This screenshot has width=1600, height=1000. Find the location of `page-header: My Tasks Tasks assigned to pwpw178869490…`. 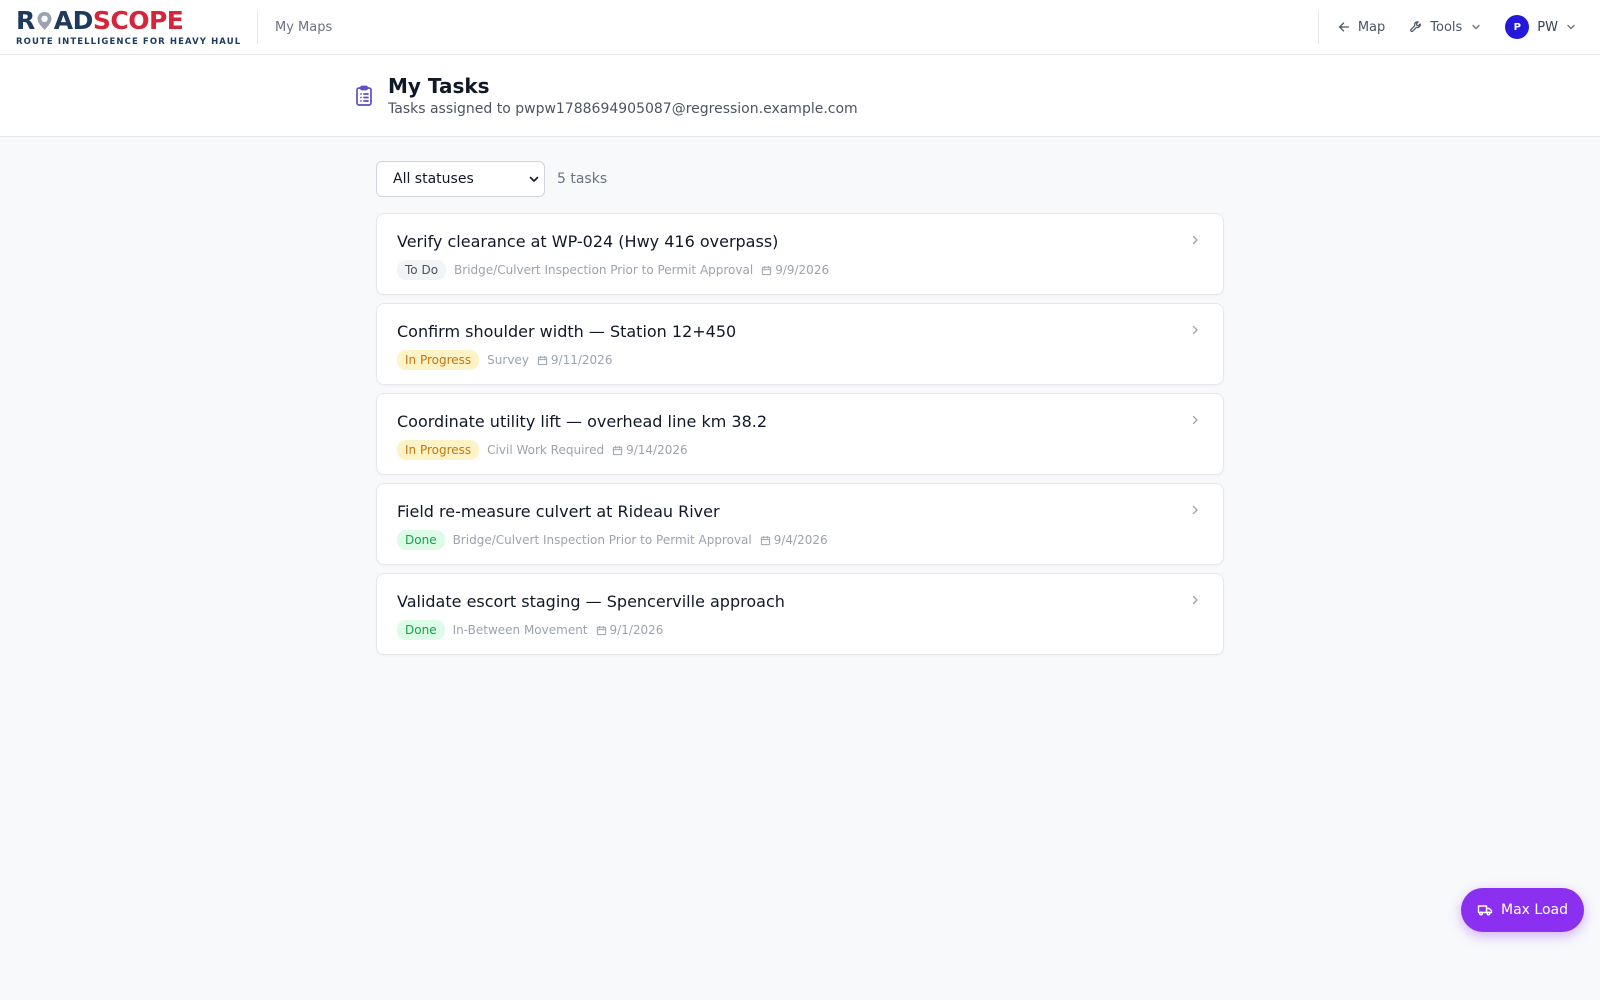

page-header: My Tasks Tasks assigned to pwpw178869490… is located at coordinates (800, 96).